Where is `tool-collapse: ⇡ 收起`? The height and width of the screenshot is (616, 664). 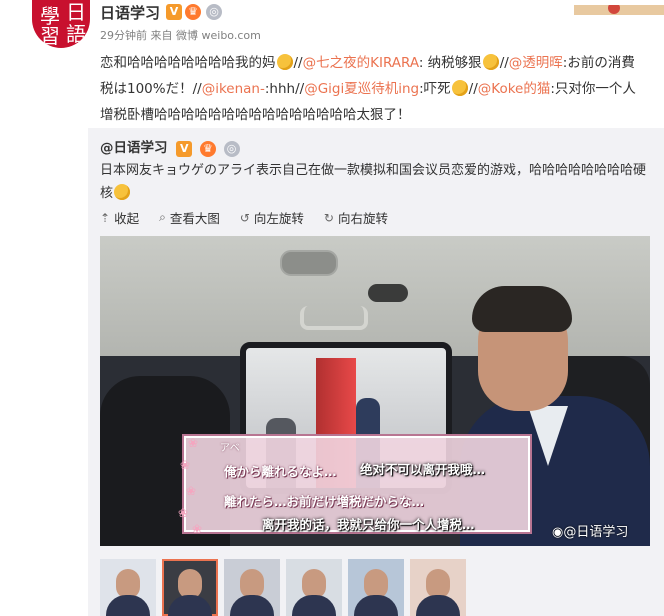 tool-collapse: ⇡ 收起 is located at coordinates (119, 217).